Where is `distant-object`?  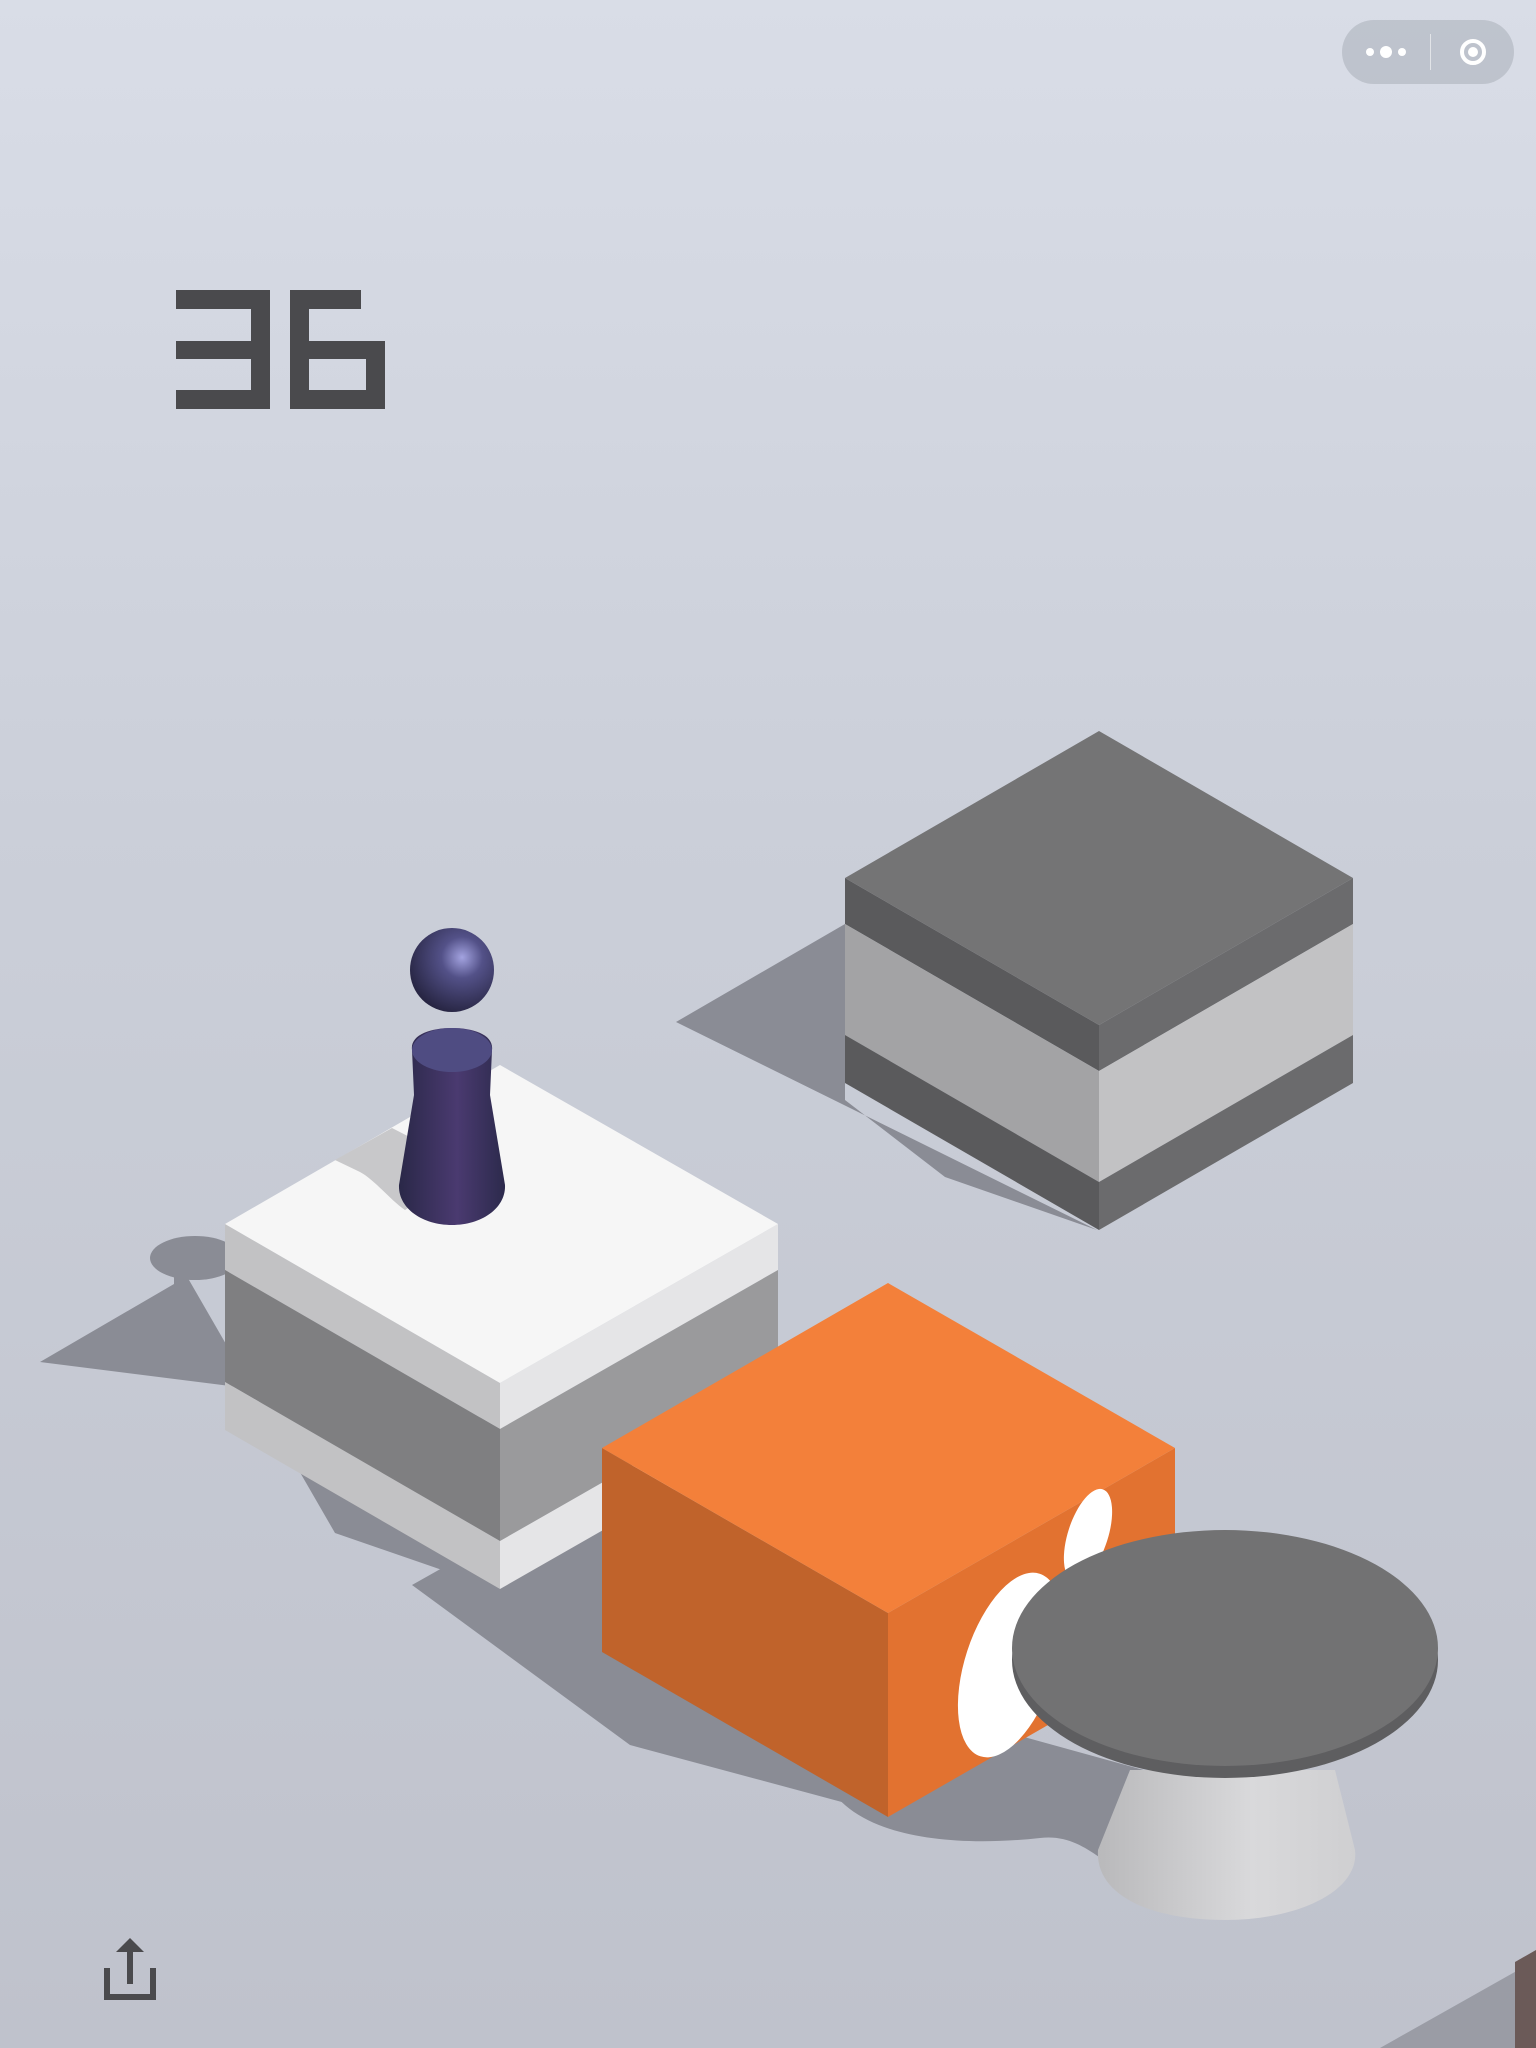 distant-object is located at coordinates (1525, 1999).